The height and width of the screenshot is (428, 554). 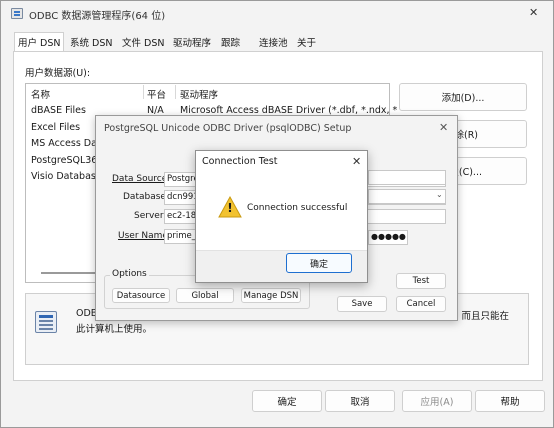 What do you see at coordinates (356, 161) in the screenshot?
I see `connection-test-close-icon: ✕` at bounding box center [356, 161].